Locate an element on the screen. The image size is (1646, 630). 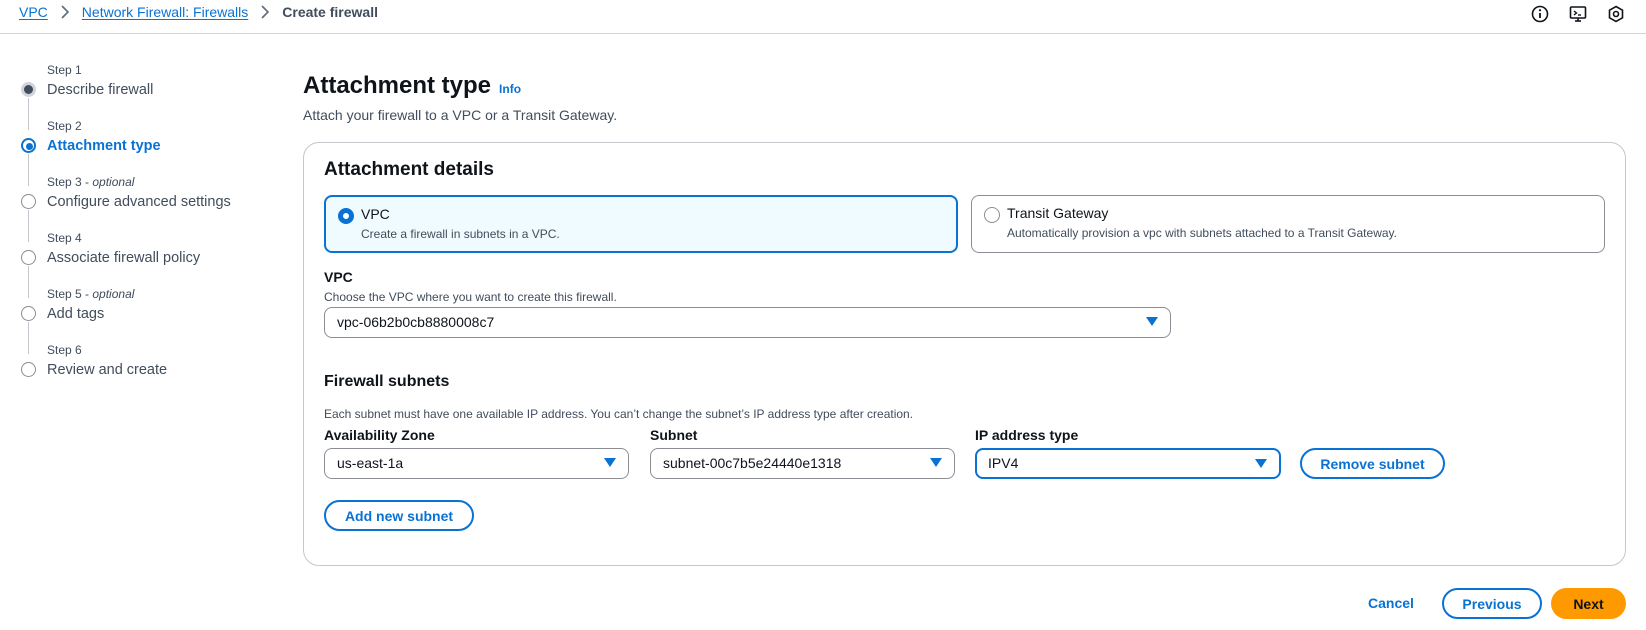
previous-button: Previous is located at coordinates (1492, 603).